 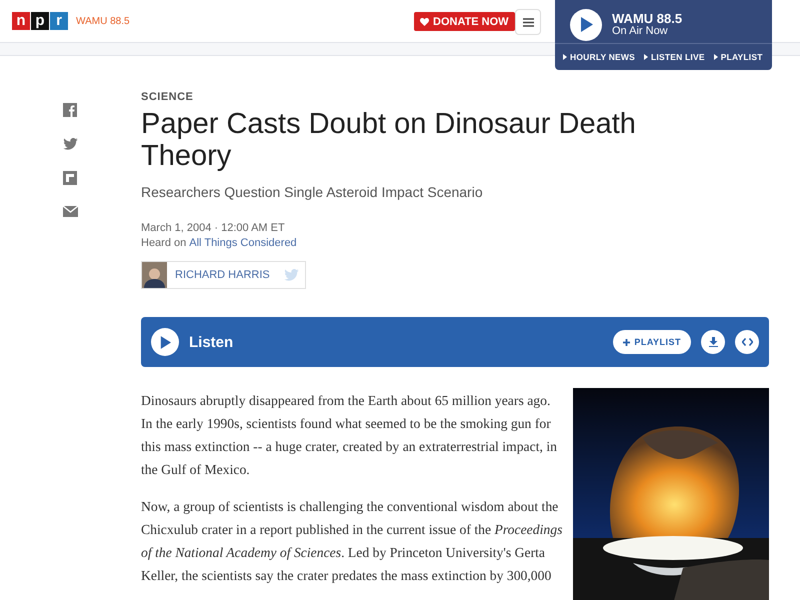 What do you see at coordinates (389, 140) in the screenshot?
I see `article-title: Paper Casts Doubt on Dinosaur Death Theory` at bounding box center [389, 140].